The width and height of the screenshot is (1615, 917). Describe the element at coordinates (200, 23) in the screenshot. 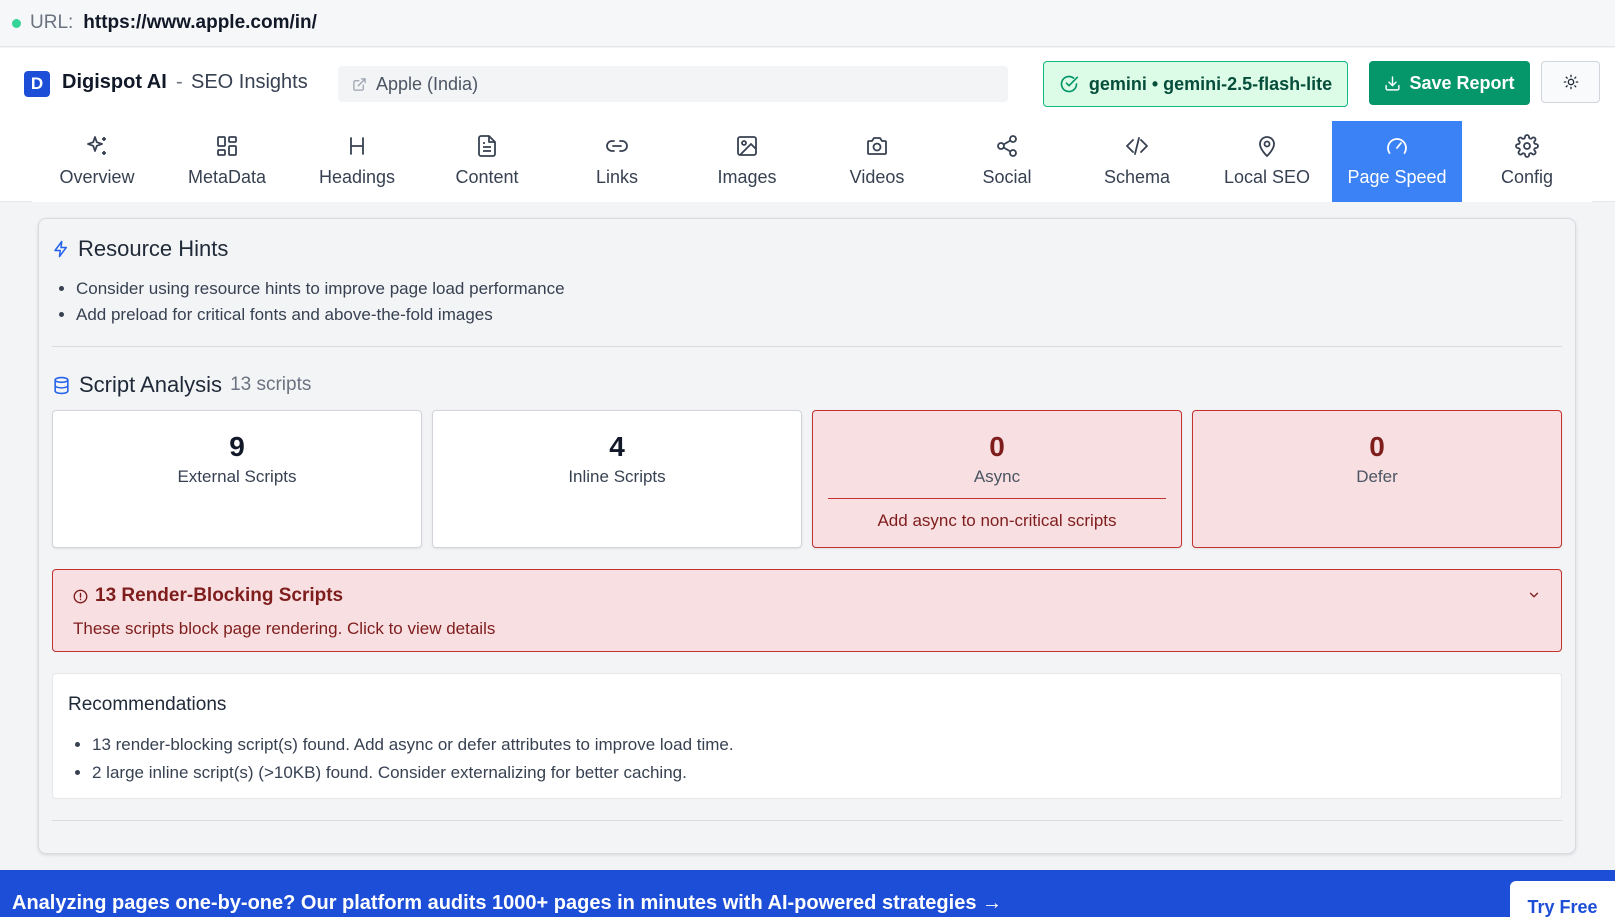

I see `url-text: https://www.apple.com/in/` at that location.